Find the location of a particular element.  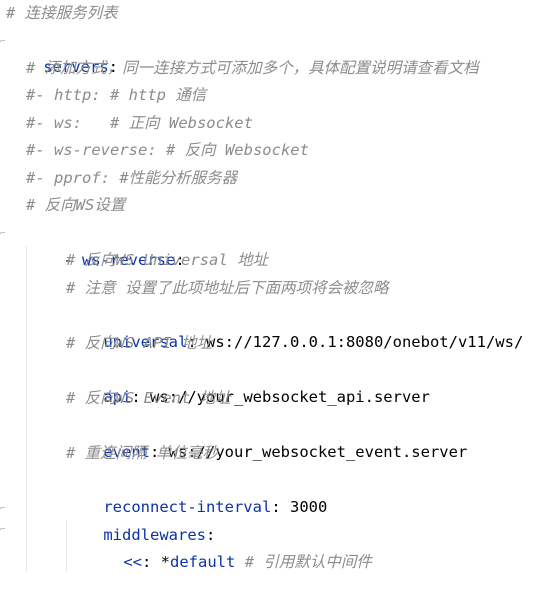

code-line: # 反向WS Universal 地址 is located at coordinates (167, 260).